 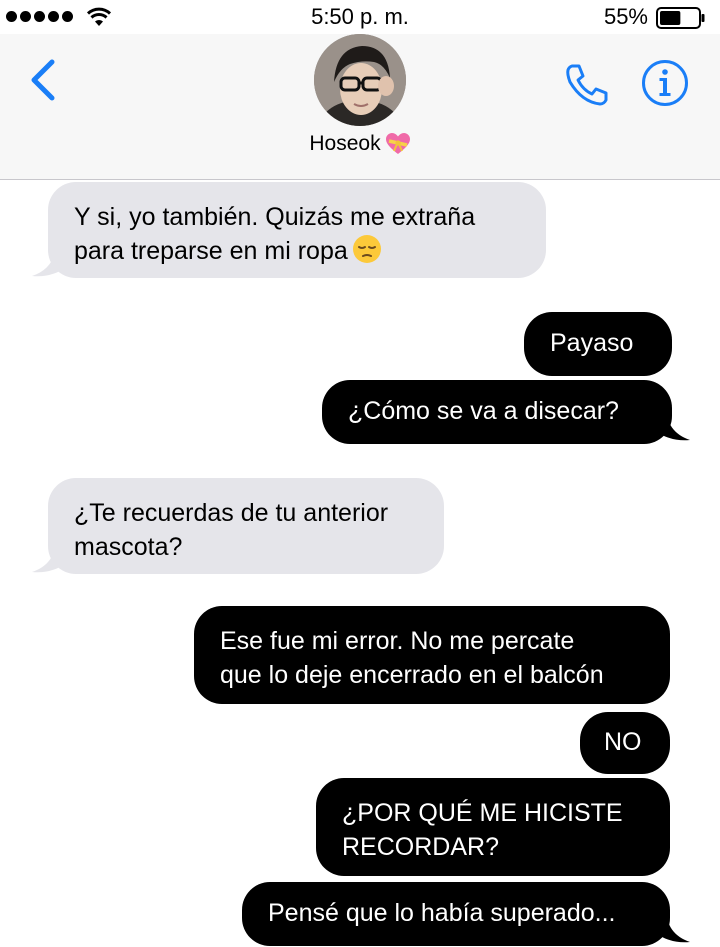 What do you see at coordinates (128, 547) in the screenshot?
I see `message-line: mascota?` at bounding box center [128, 547].